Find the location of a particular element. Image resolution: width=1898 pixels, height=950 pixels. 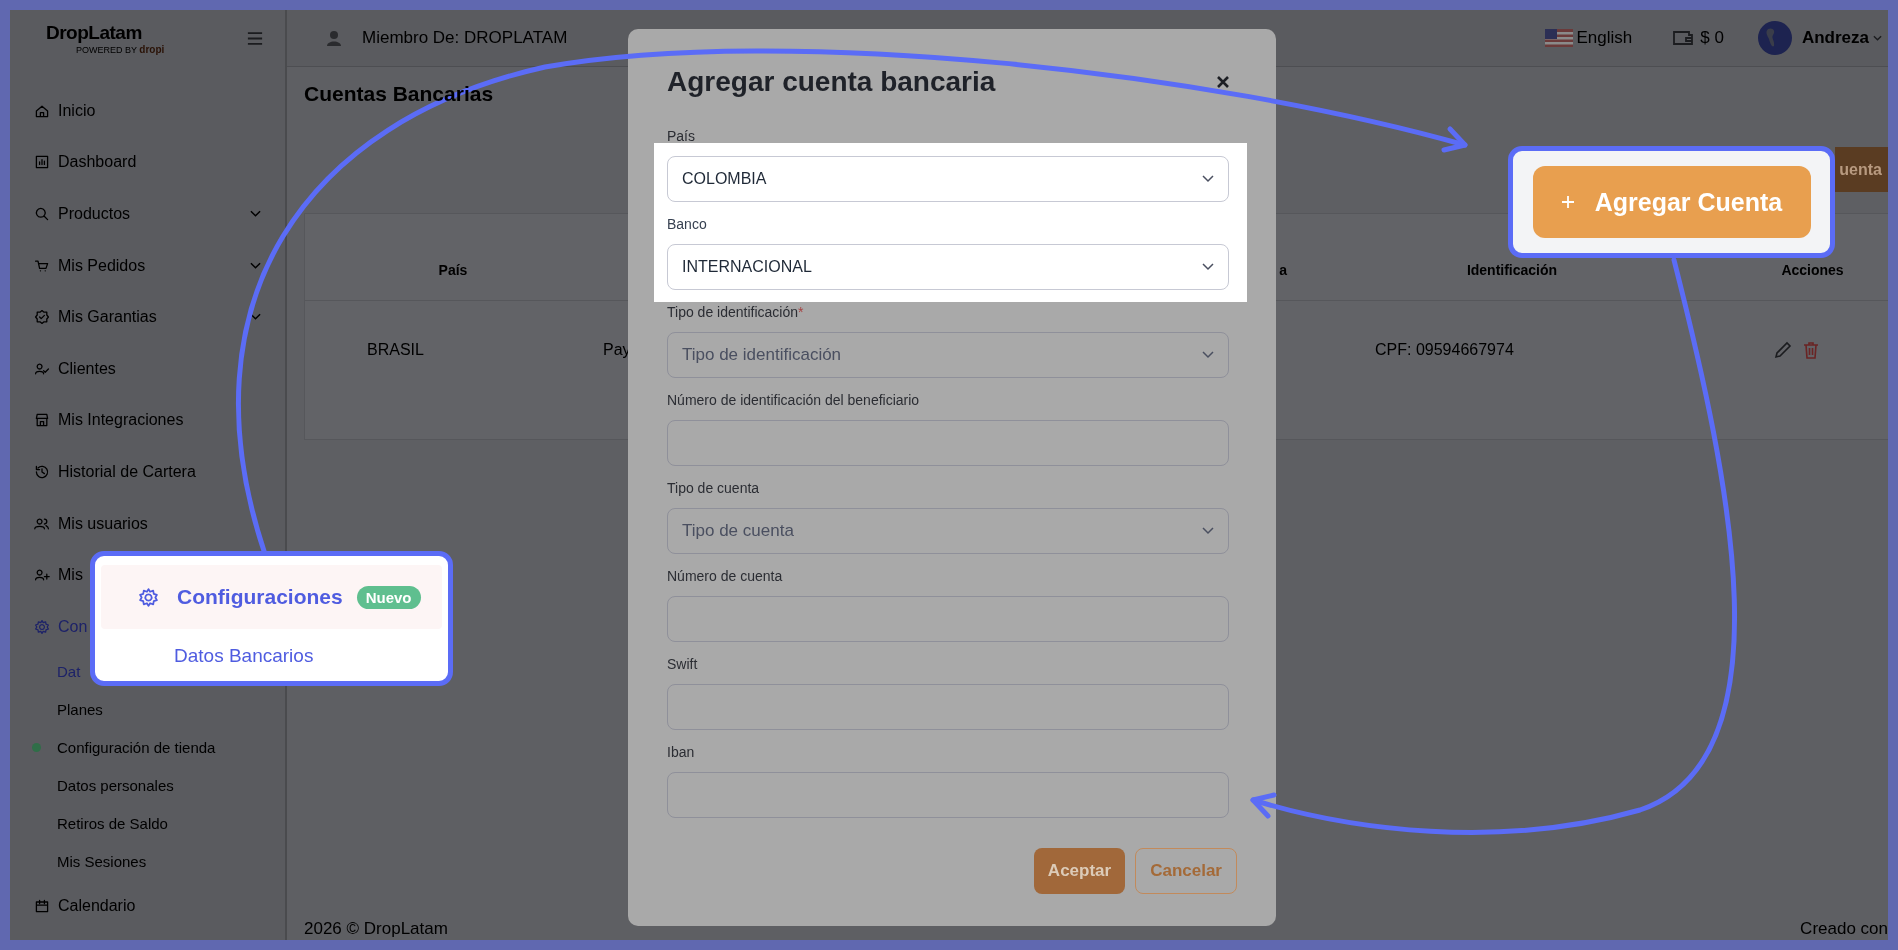

sidebar-item: Mis Garantias is located at coordinates (147, 317).